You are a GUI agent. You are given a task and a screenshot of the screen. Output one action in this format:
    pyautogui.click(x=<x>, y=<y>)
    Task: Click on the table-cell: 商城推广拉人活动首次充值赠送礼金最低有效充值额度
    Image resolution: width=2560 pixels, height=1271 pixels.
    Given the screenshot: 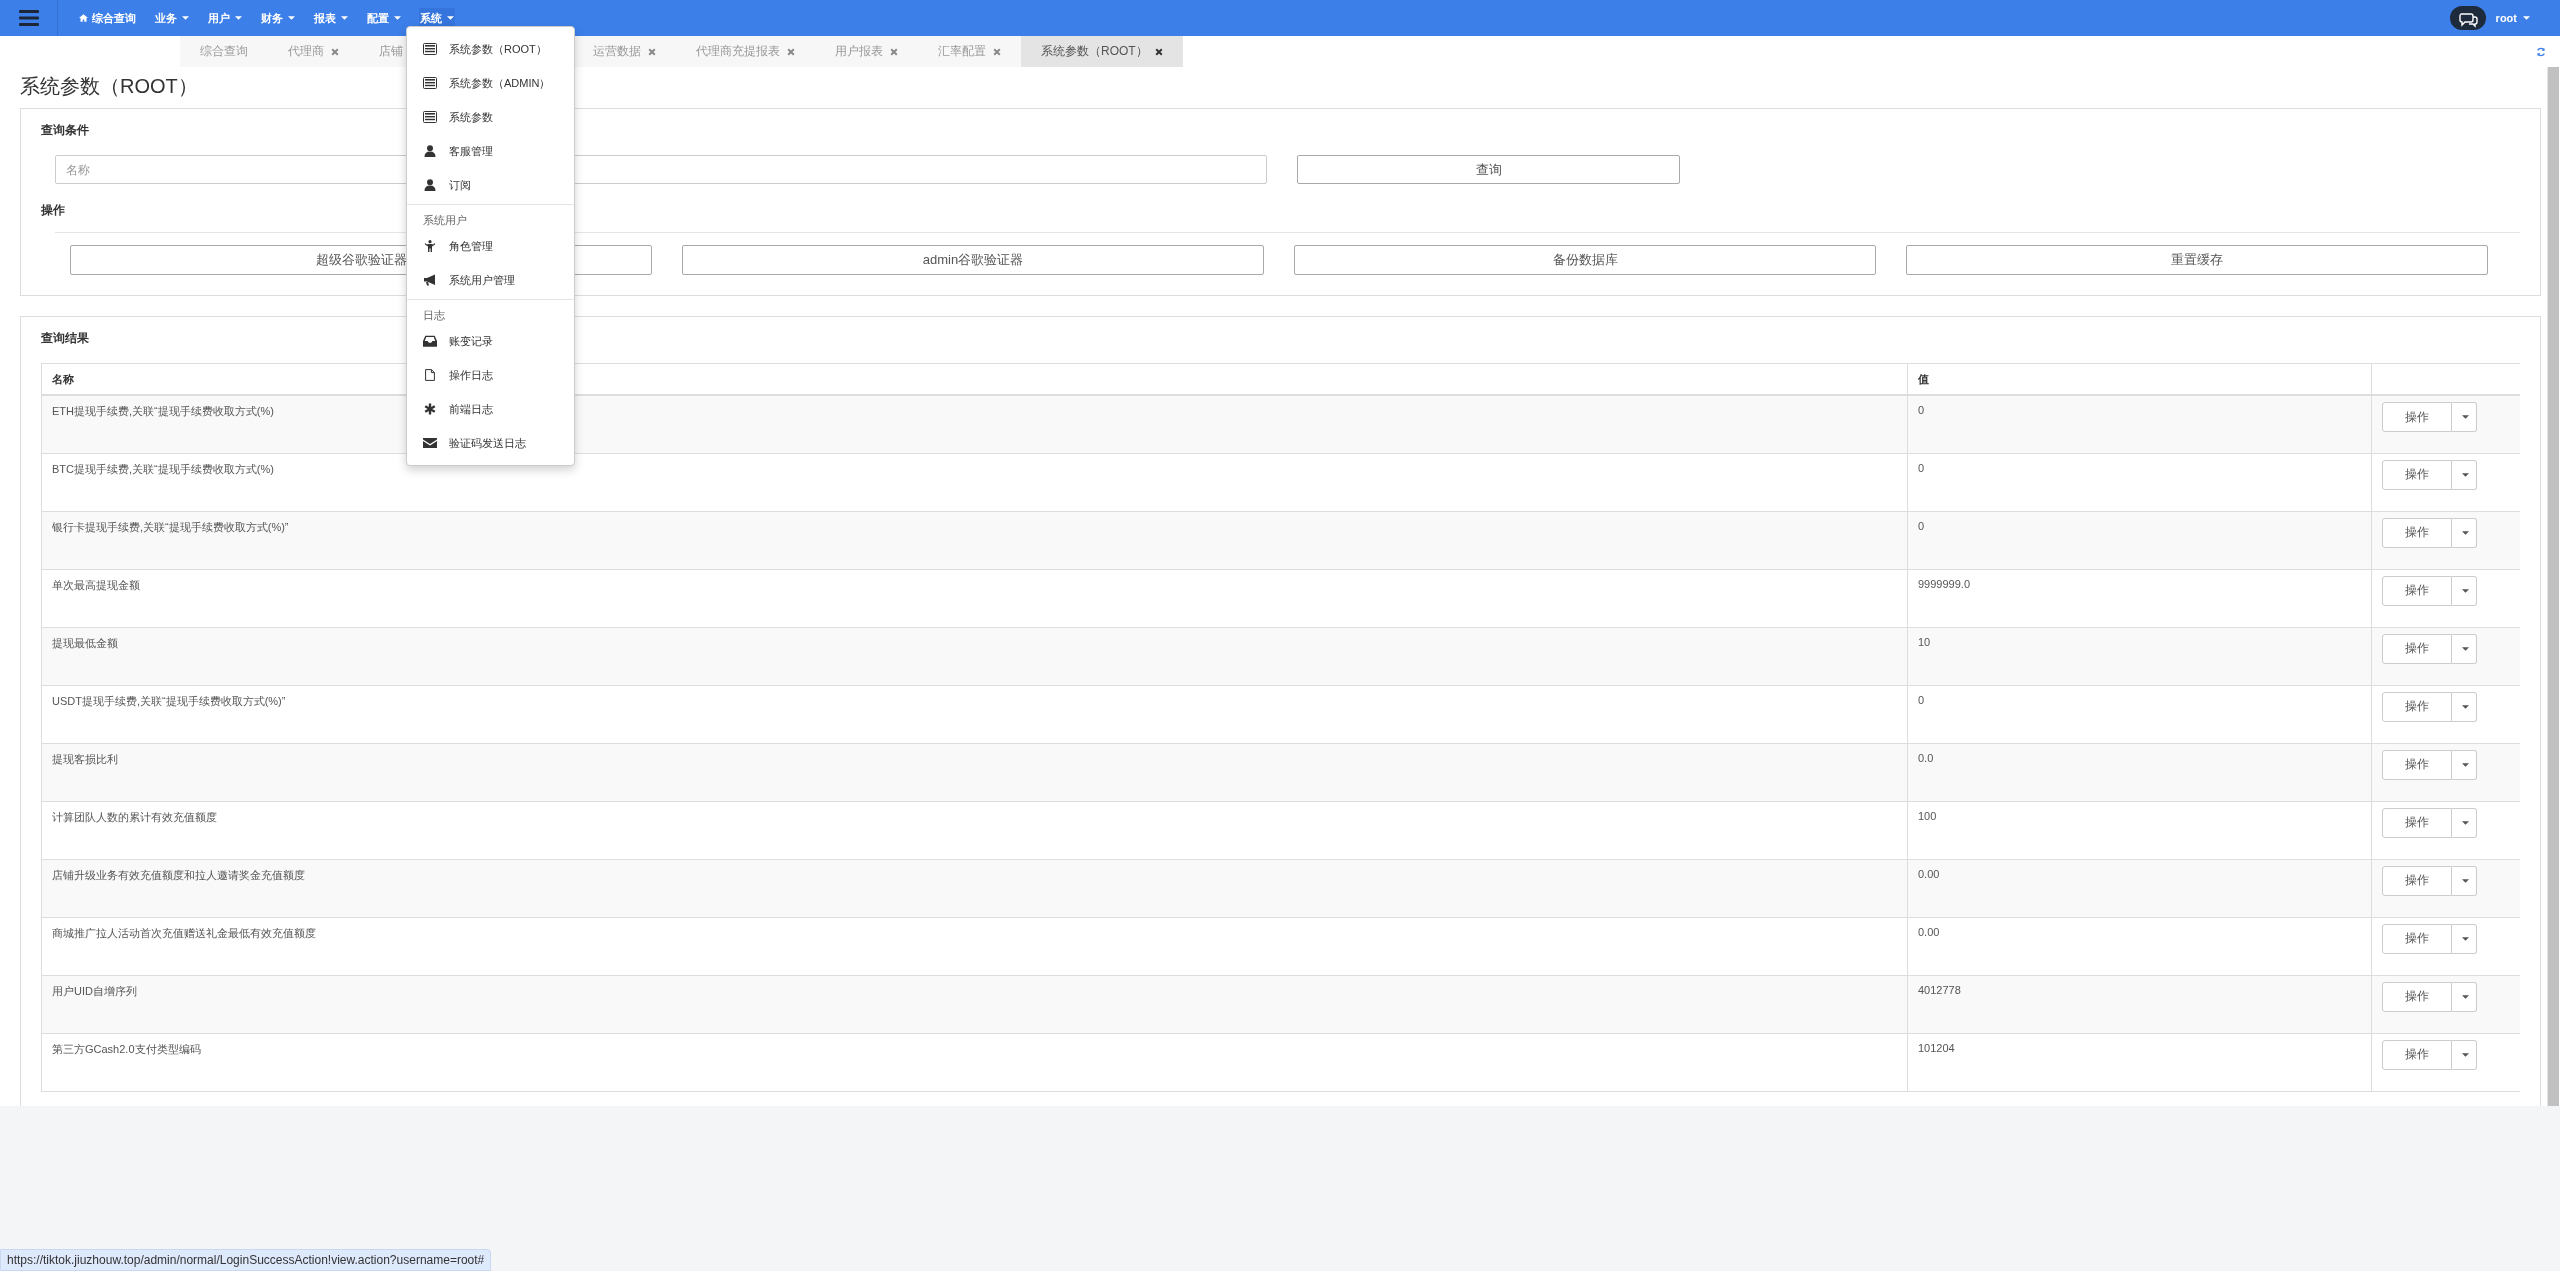 What is the action you would take?
    pyautogui.click(x=974, y=946)
    